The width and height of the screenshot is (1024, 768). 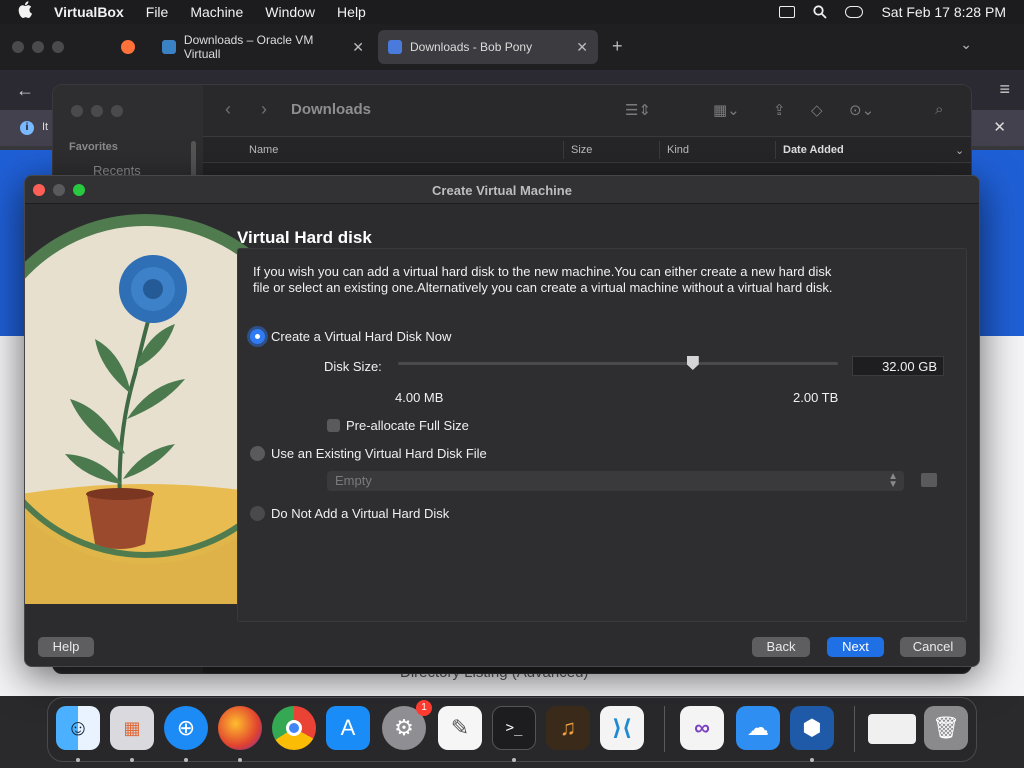 I want to click on option-create-disk-now: Create a Virtual Hard Disk Now, so click(x=350, y=336).